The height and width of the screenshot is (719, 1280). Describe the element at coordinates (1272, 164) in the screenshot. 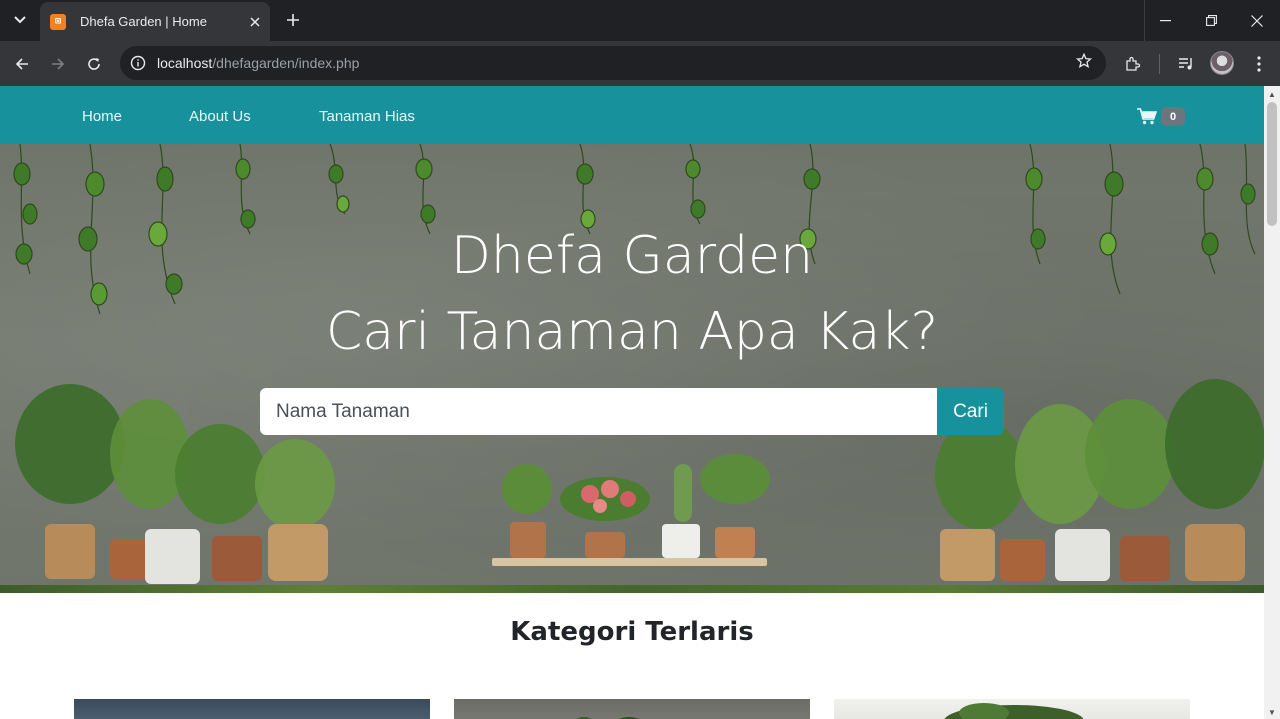

I see `scrollbar-thumb` at that location.